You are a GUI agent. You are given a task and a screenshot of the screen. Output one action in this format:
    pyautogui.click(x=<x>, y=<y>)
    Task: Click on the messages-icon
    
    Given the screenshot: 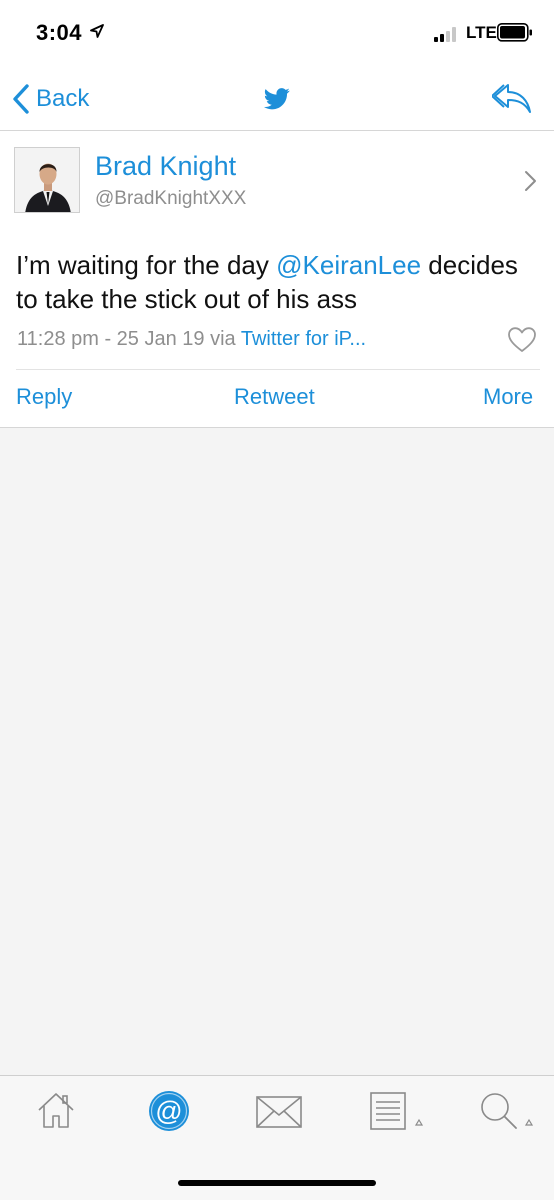 What is the action you would take?
    pyautogui.click(x=279, y=1112)
    